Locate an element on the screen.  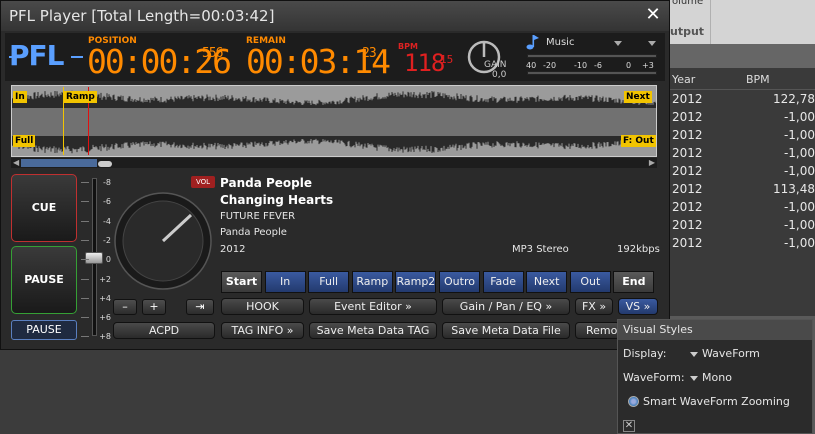
background-strip is located at coordinates (737, 56).